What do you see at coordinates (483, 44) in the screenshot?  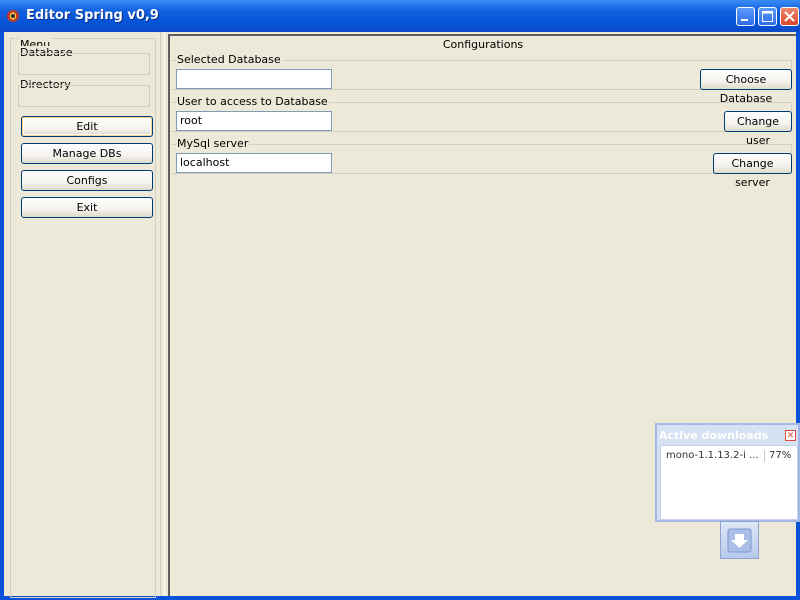 I see `configurations-title: Configurations` at bounding box center [483, 44].